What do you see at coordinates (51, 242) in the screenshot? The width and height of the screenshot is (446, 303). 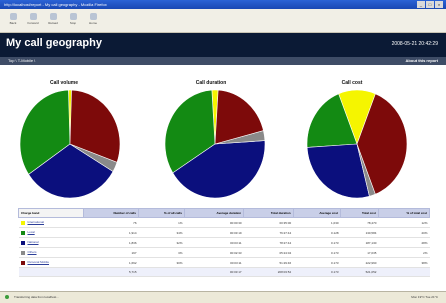 I see `row-label: National` at bounding box center [51, 242].